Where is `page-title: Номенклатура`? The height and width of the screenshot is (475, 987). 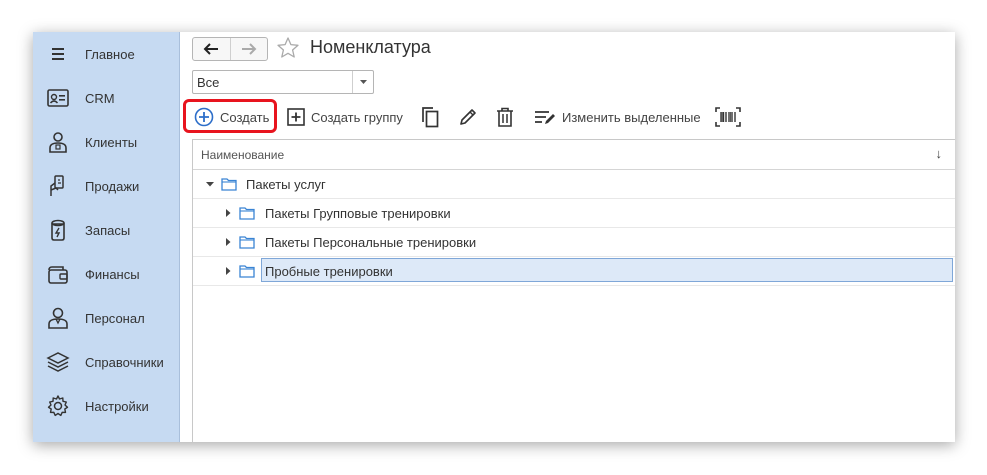 page-title: Номенклатура is located at coordinates (370, 47).